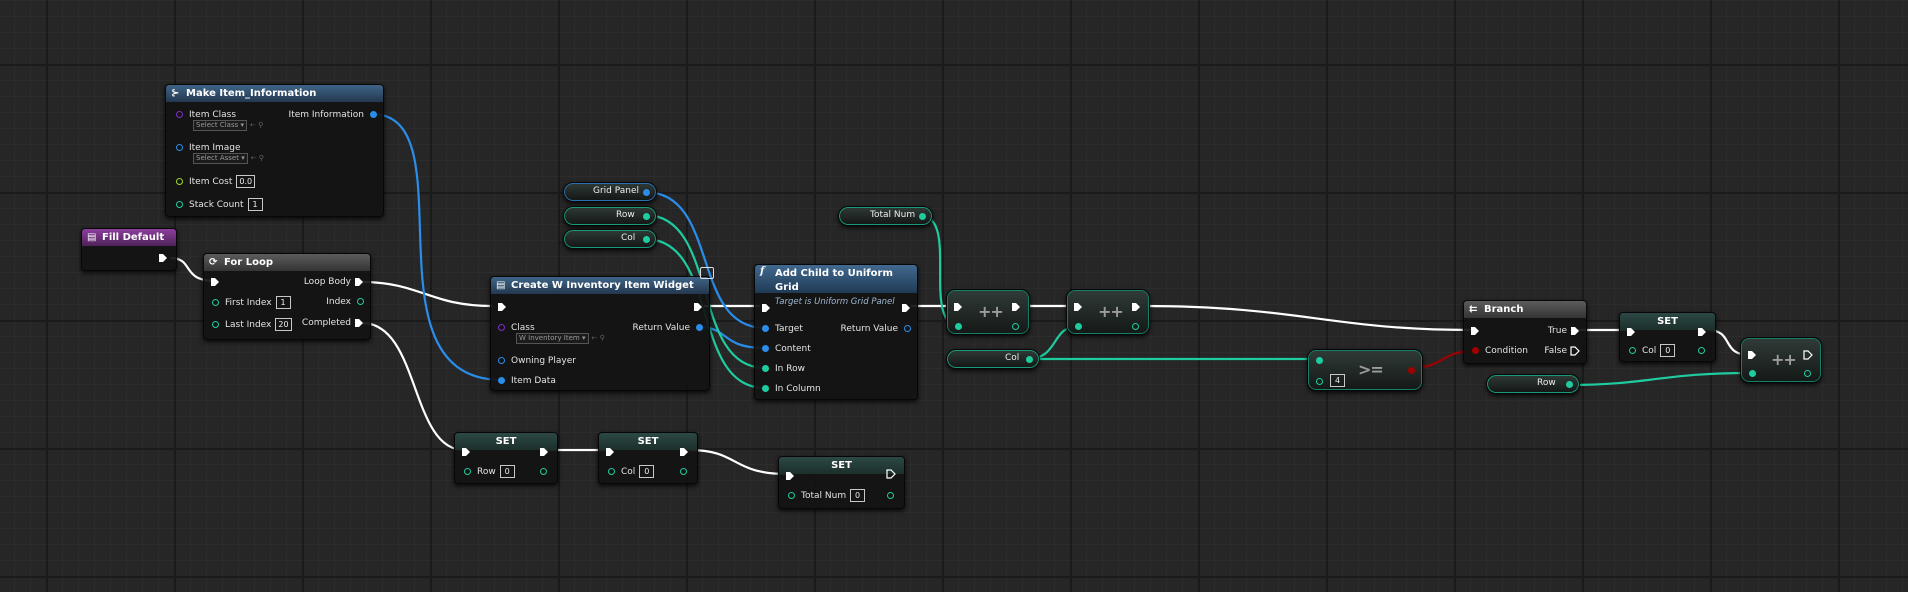 This screenshot has height=592, width=1908. I want to click on select-asset-dropdown: Select Asset ▾ ⇠ ⚲, so click(228, 158).